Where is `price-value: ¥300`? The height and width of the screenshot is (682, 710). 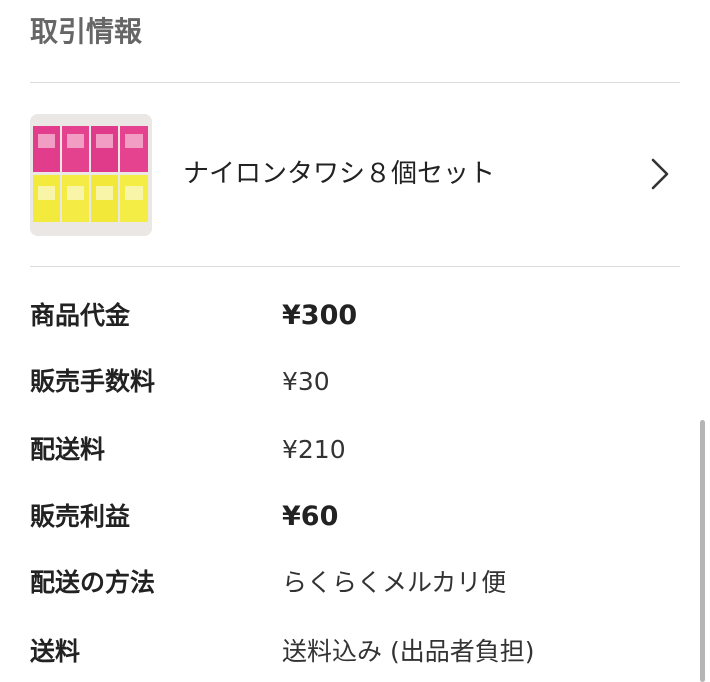
price-value: ¥300 is located at coordinates (320, 315).